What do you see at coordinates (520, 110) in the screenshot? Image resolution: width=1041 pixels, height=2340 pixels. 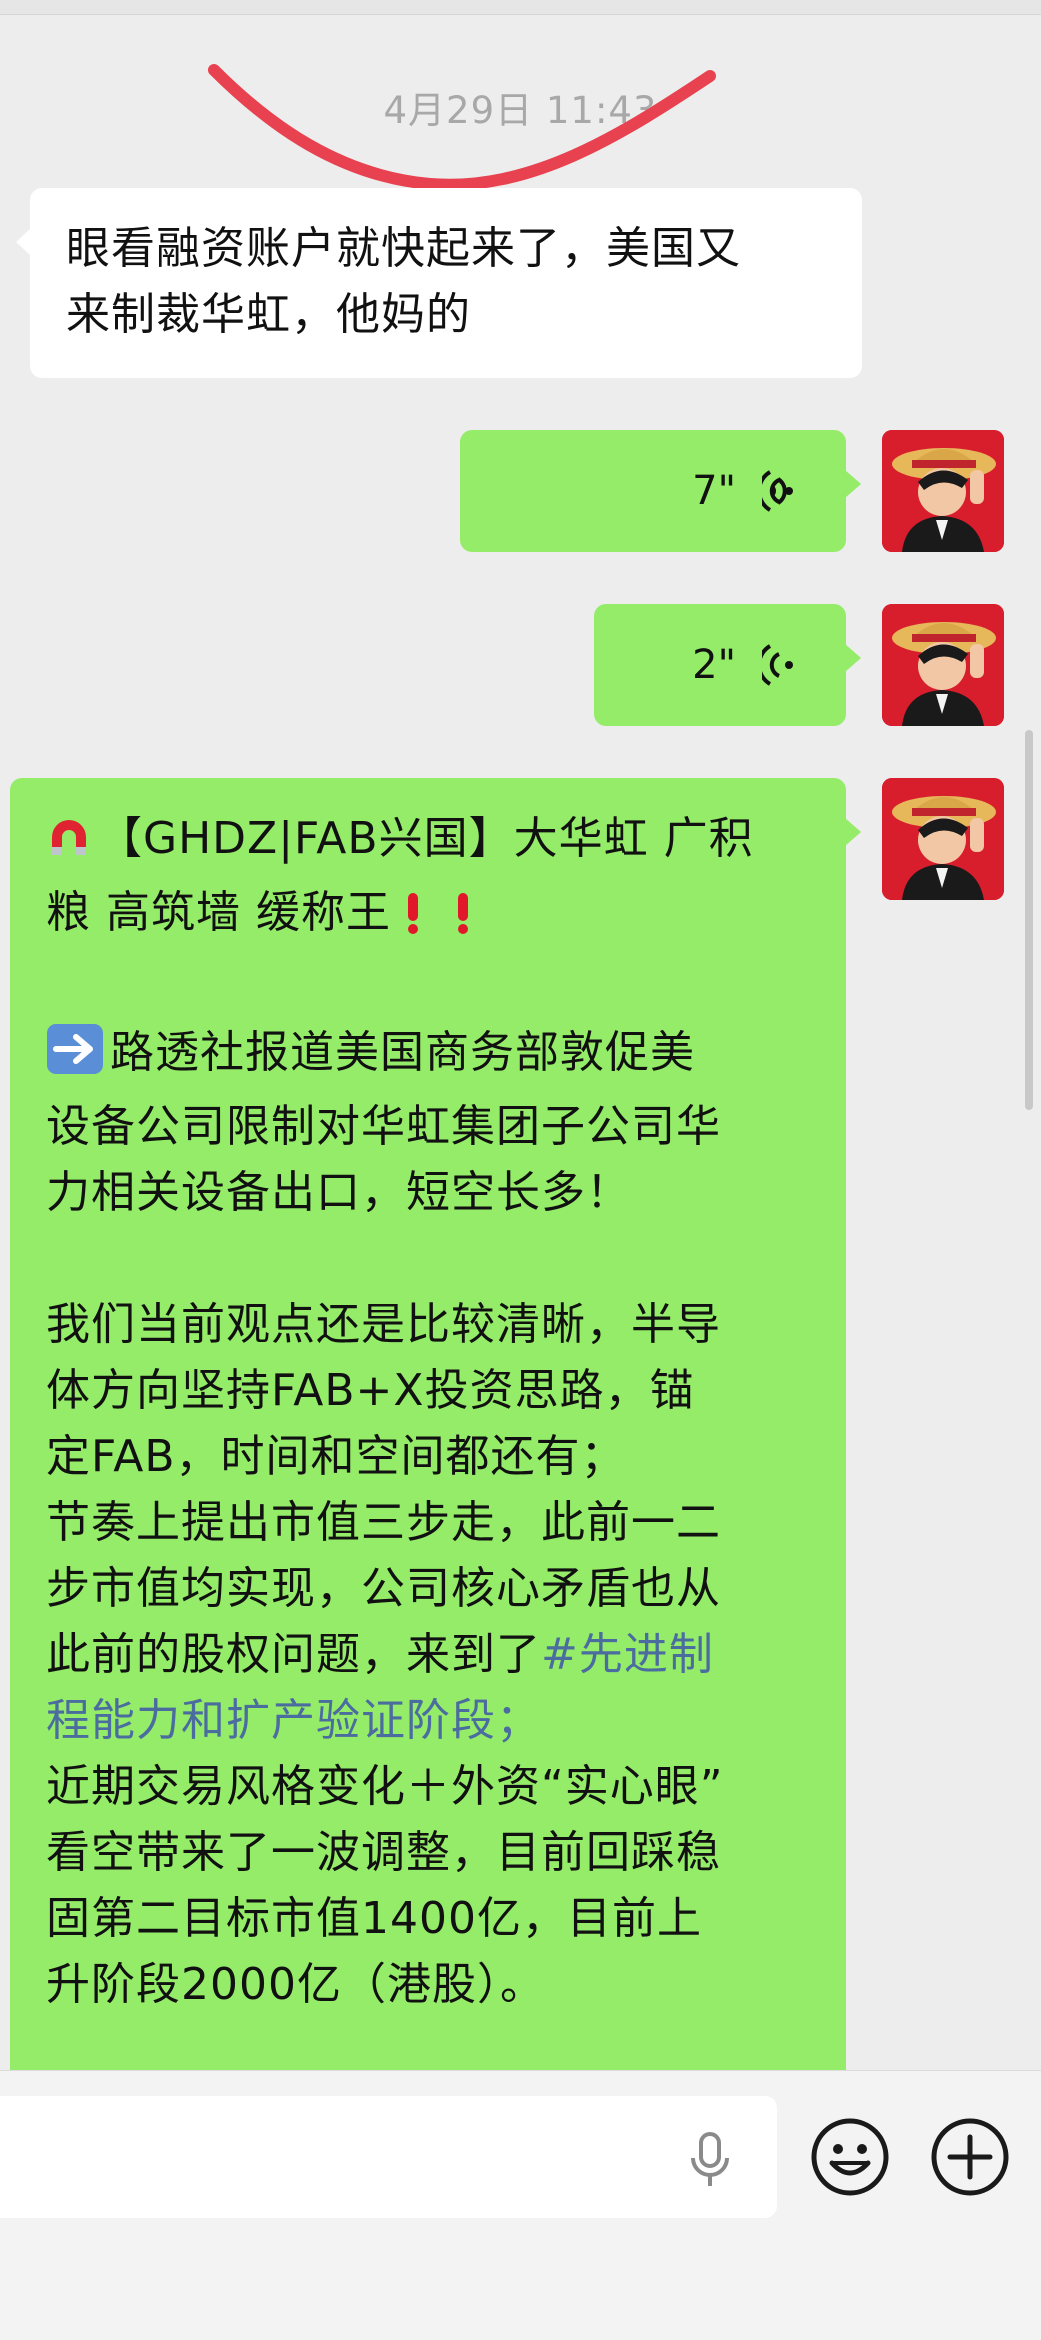 I see `message-timestamp: 4月29日 11:43` at bounding box center [520, 110].